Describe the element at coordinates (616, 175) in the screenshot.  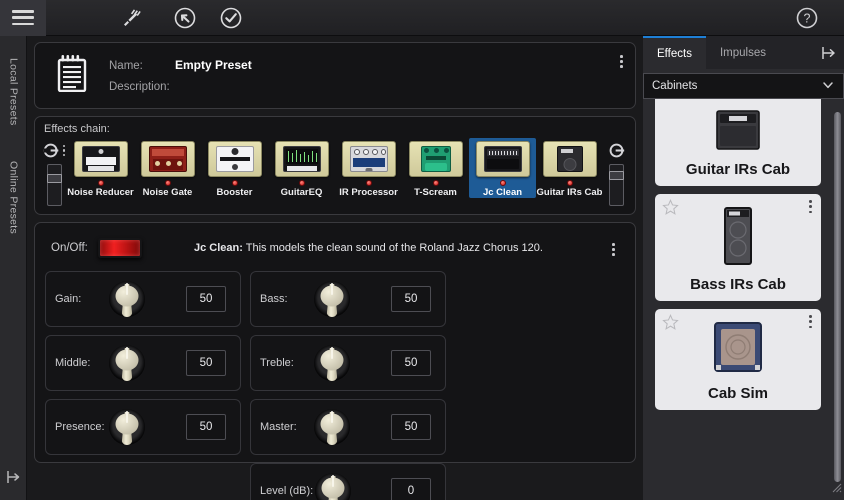
I see `output-fader-handle` at that location.